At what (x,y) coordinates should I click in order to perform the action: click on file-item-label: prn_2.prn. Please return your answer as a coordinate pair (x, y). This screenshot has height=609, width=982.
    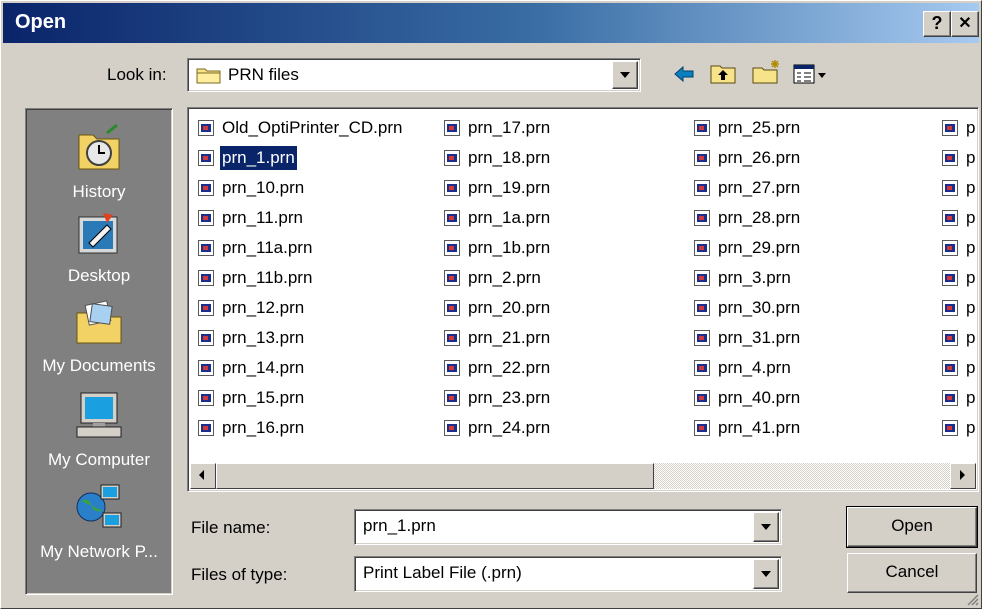
    Looking at the image, I should click on (504, 277).